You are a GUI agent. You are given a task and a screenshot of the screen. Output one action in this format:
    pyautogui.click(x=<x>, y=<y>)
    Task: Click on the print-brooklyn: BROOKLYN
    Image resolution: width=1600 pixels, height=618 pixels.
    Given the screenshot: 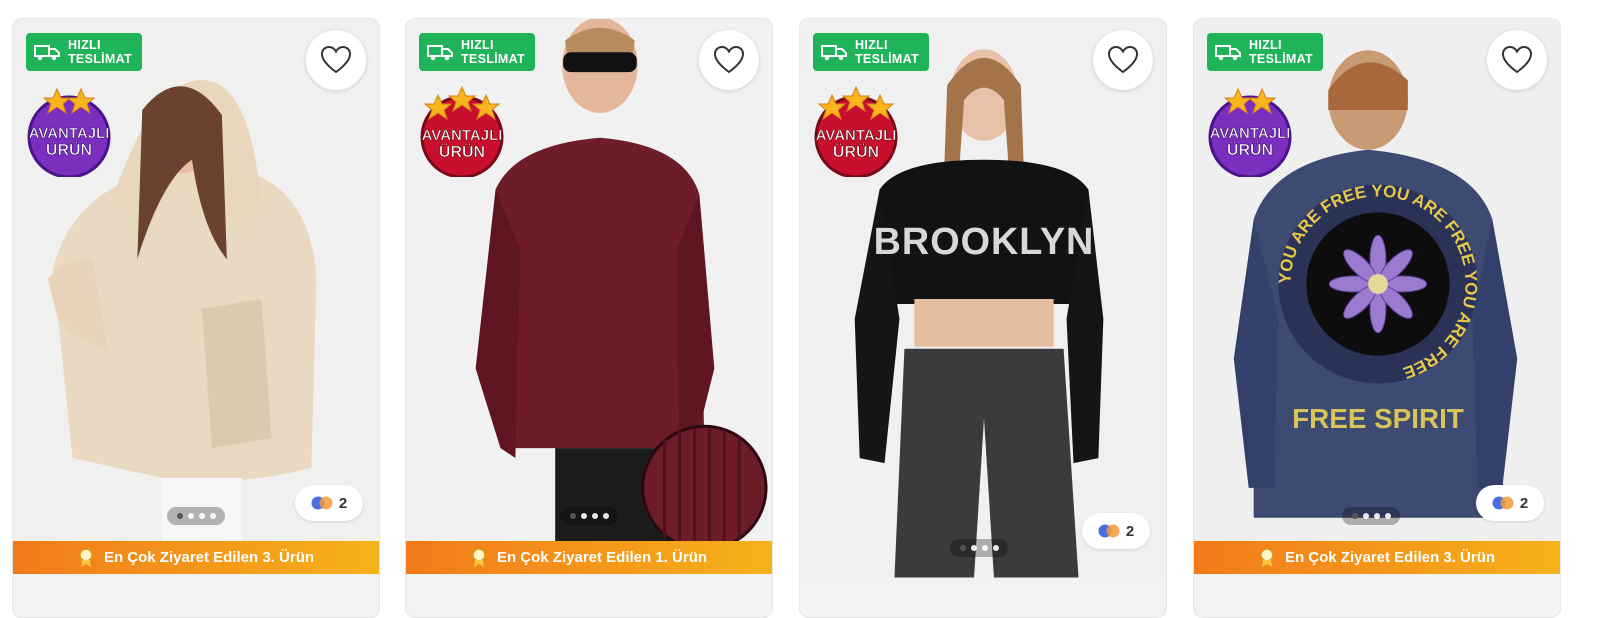 What is the action you would take?
    pyautogui.click(x=984, y=242)
    